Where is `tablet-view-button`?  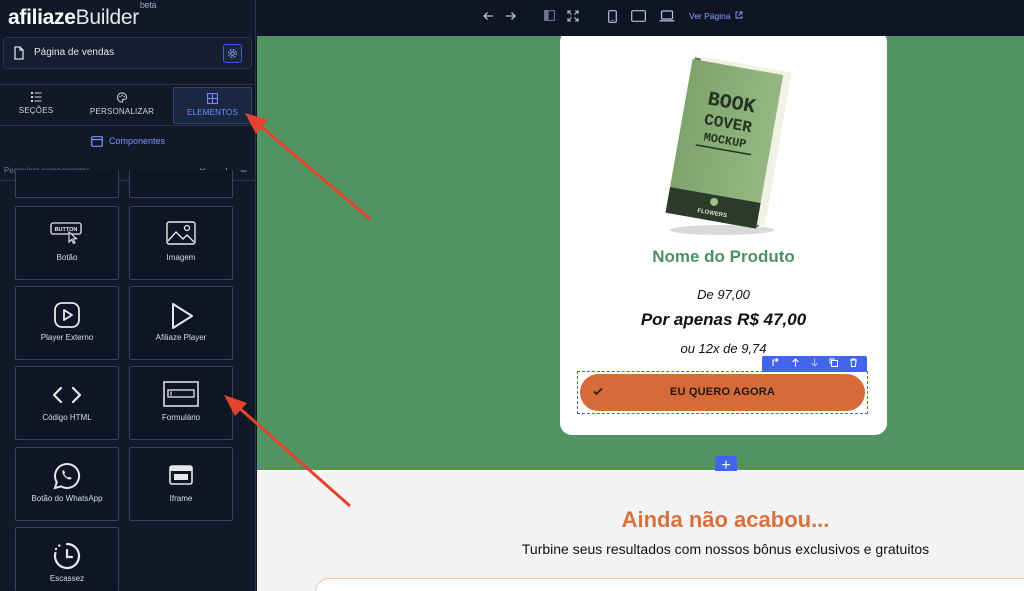
tablet-view-button is located at coordinates (638, 17).